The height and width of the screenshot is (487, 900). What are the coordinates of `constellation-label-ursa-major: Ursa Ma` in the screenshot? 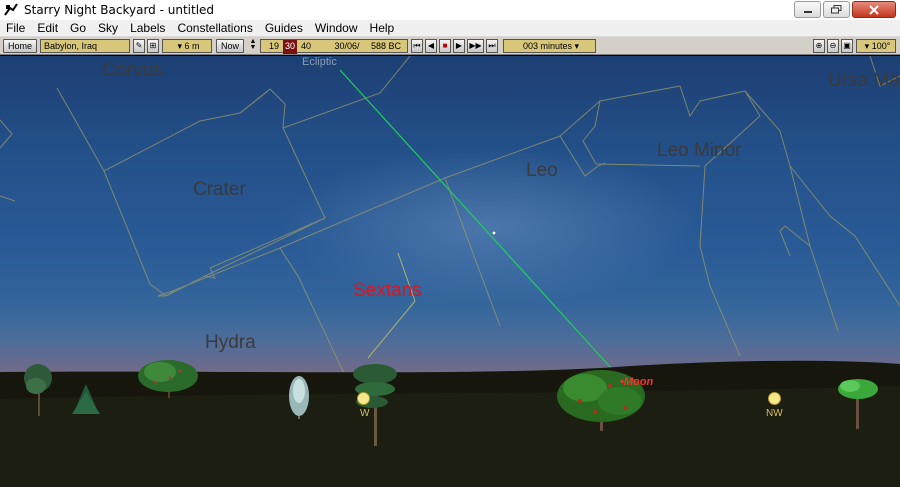 It's located at (864, 81).